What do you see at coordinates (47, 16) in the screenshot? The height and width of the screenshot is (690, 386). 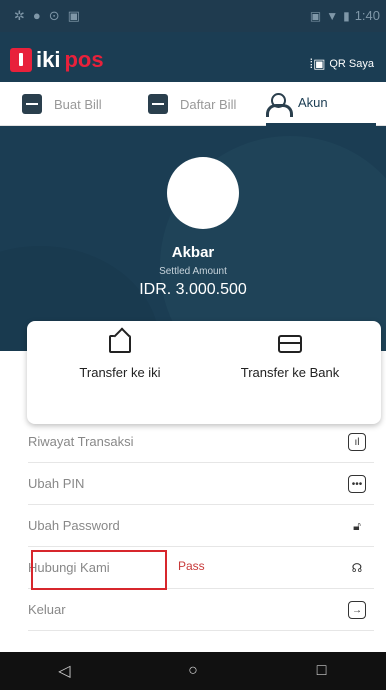 I see `status-icons: ✲ ● ⊙ ▣` at bounding box center [47, 16].